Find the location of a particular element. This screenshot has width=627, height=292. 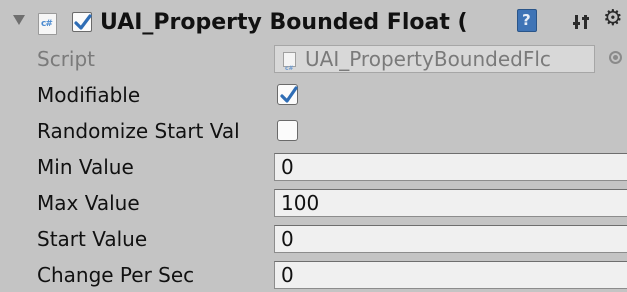

max-value-field: 100 is located at coordinates (450, 203).